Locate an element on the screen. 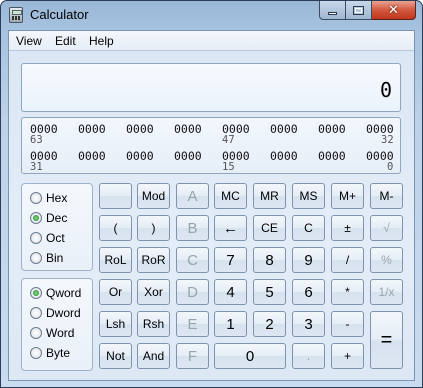  digit-8-key: 8 is located at coordinates (269, 260).